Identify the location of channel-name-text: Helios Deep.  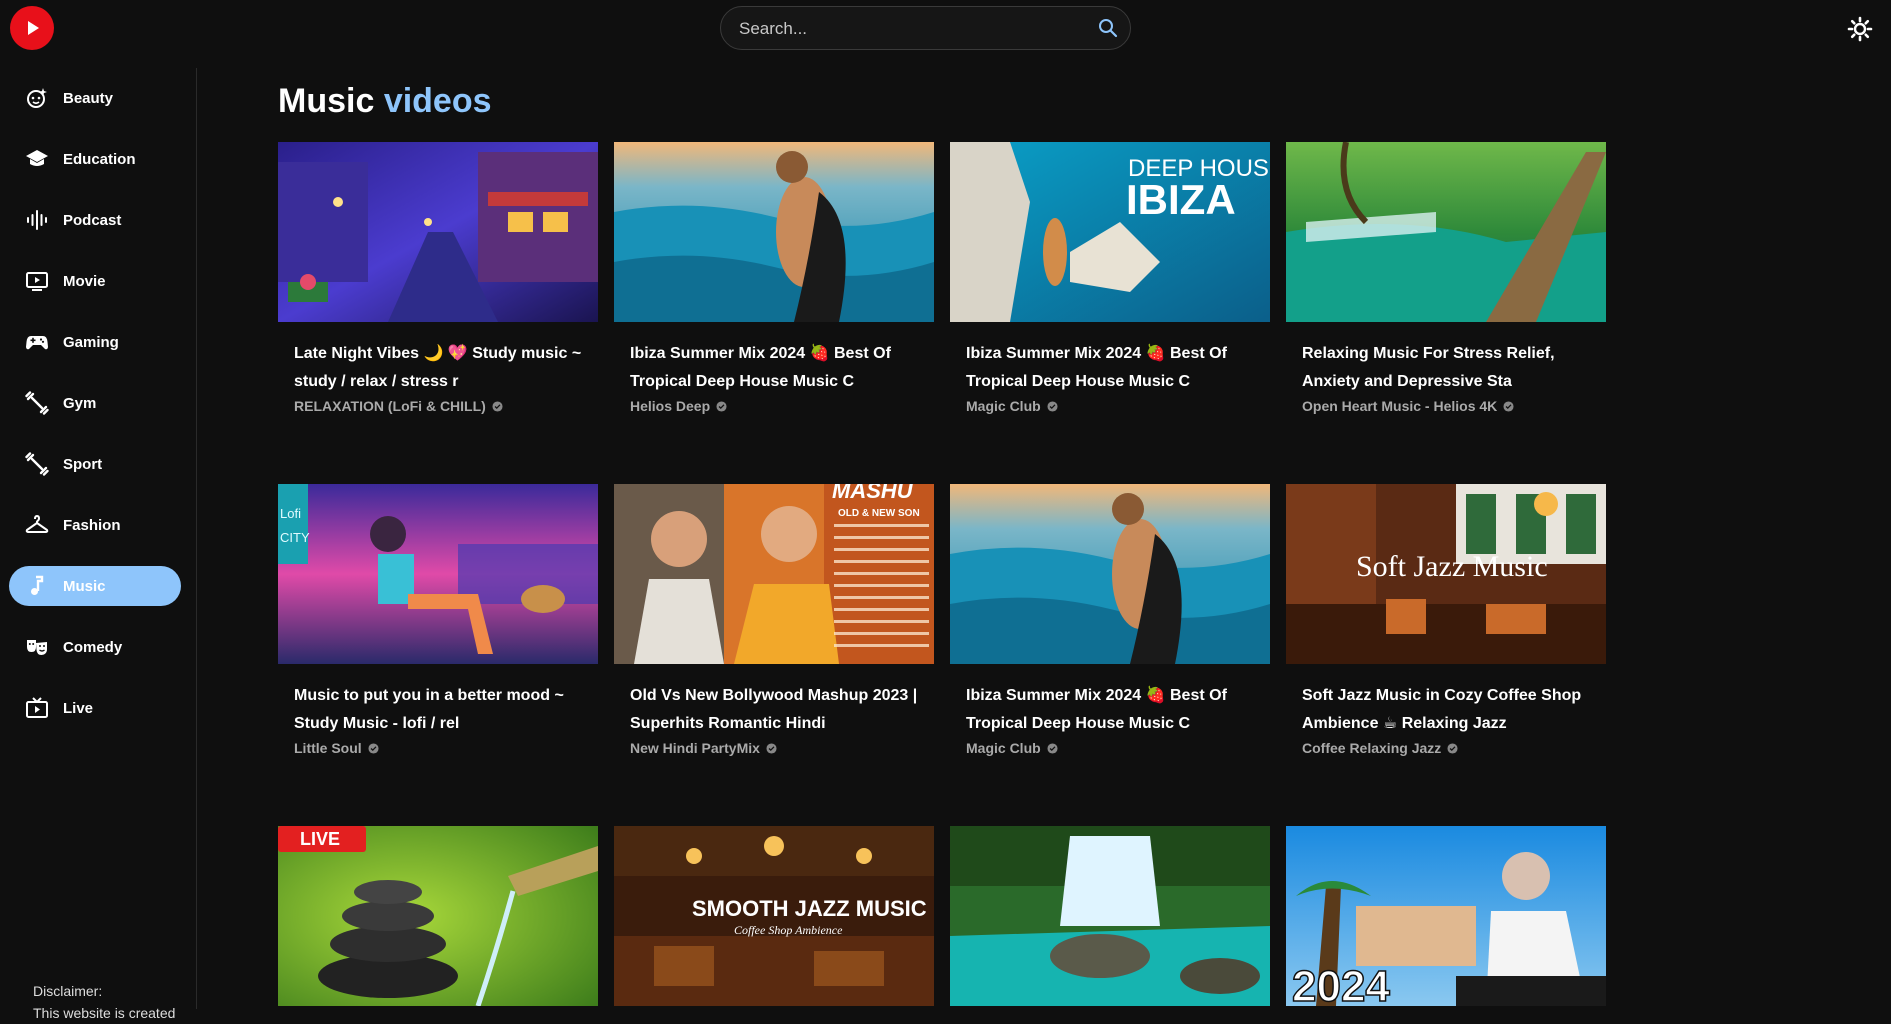
(670, 406).